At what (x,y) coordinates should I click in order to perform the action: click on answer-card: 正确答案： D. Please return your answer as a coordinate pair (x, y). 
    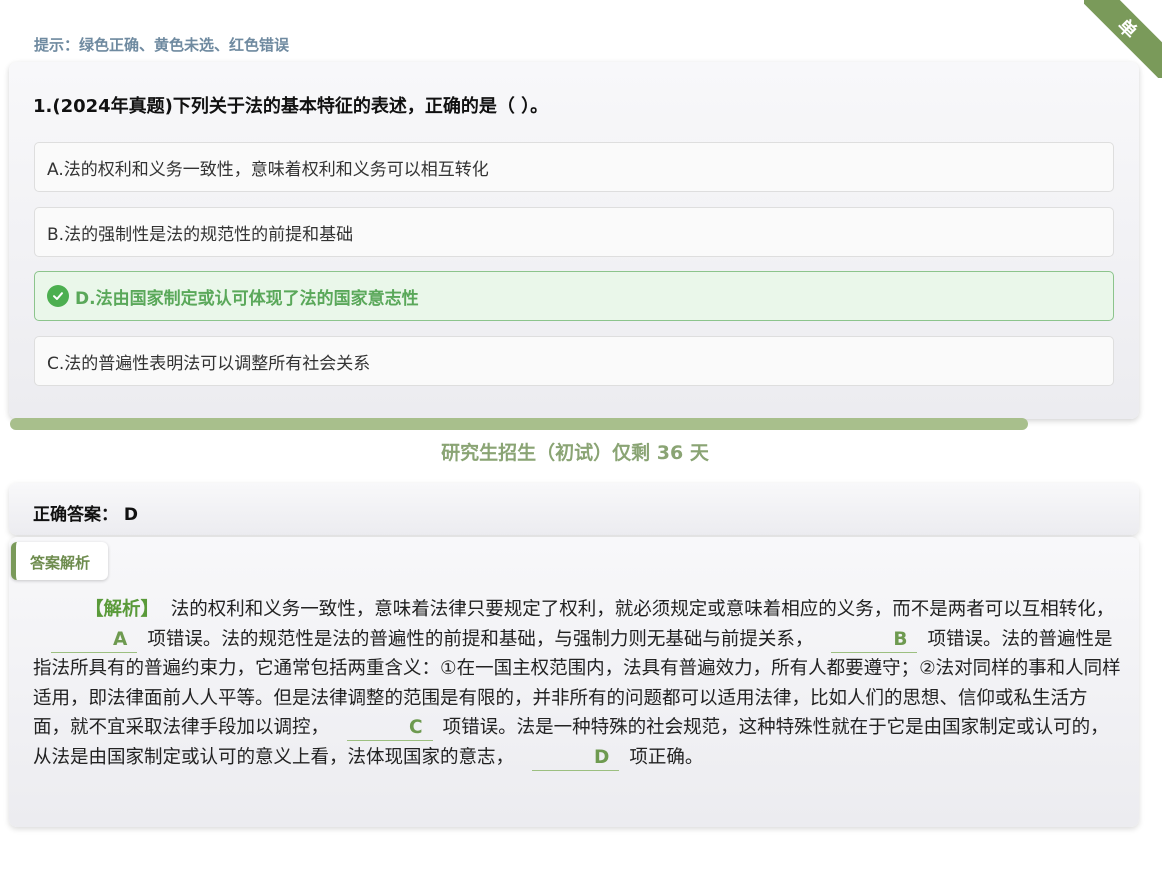
    Looking at the image, I should click on (574, 509).